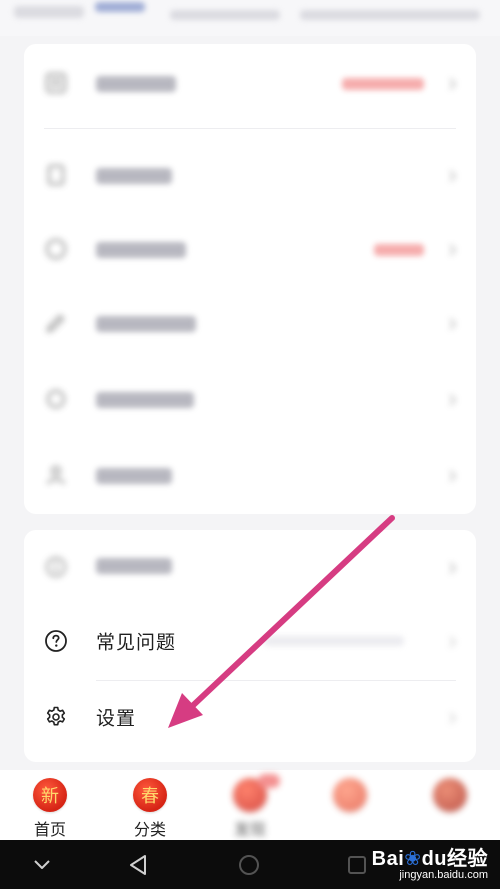 The width and height of the screenshot is (500, 889). Describe the element at coordinates (390, 15) in the screenshot. I see `status-icons-blur` at that location.